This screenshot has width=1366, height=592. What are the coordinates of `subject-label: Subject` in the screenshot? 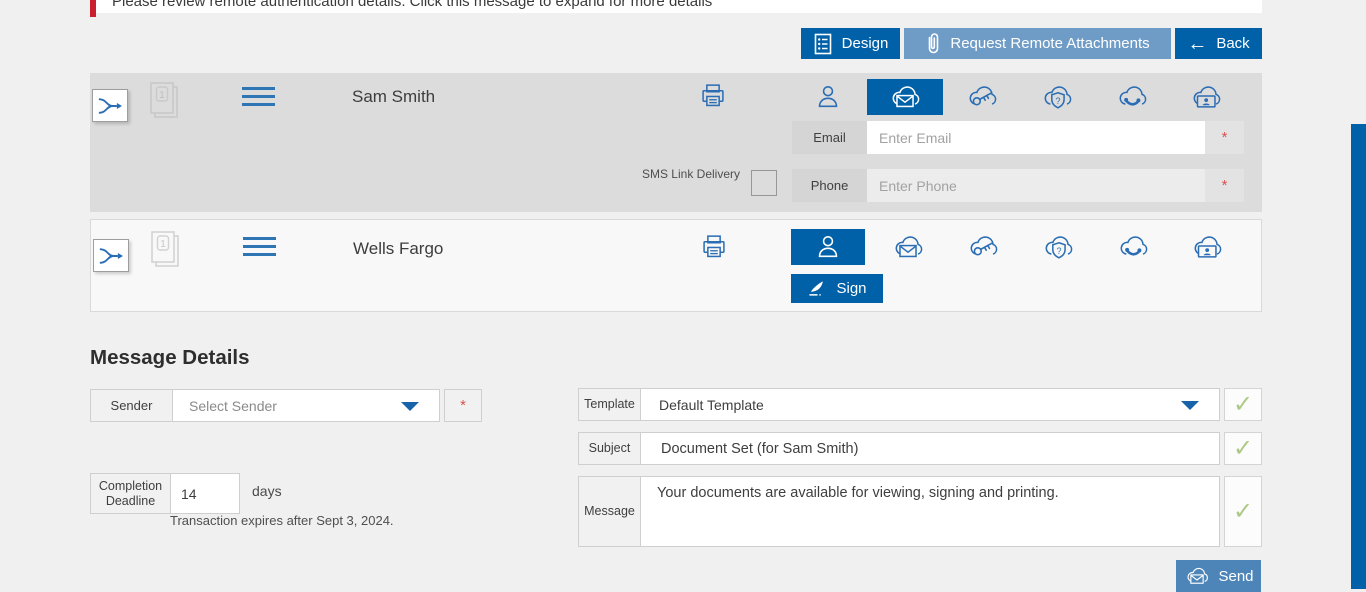 It's located at (610, 448).